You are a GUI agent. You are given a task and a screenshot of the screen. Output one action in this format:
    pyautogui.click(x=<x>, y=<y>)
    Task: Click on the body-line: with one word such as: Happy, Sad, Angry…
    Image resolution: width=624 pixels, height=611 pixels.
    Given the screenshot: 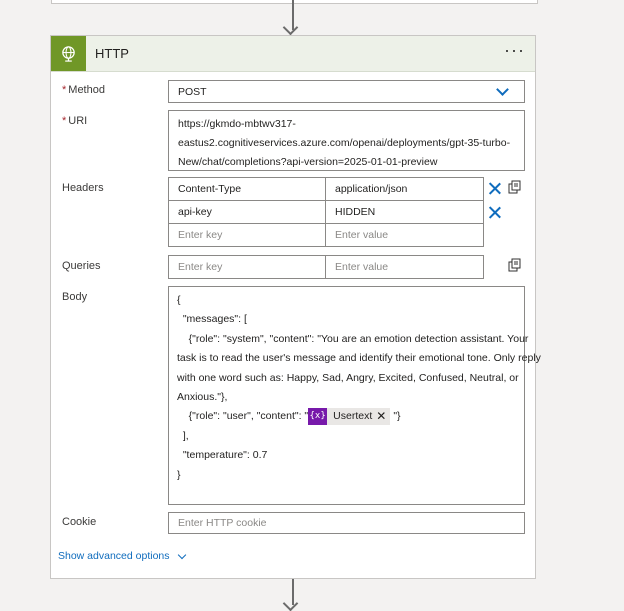 What is the action you would take?
    pyautogui.click(x=348, y=377)
    